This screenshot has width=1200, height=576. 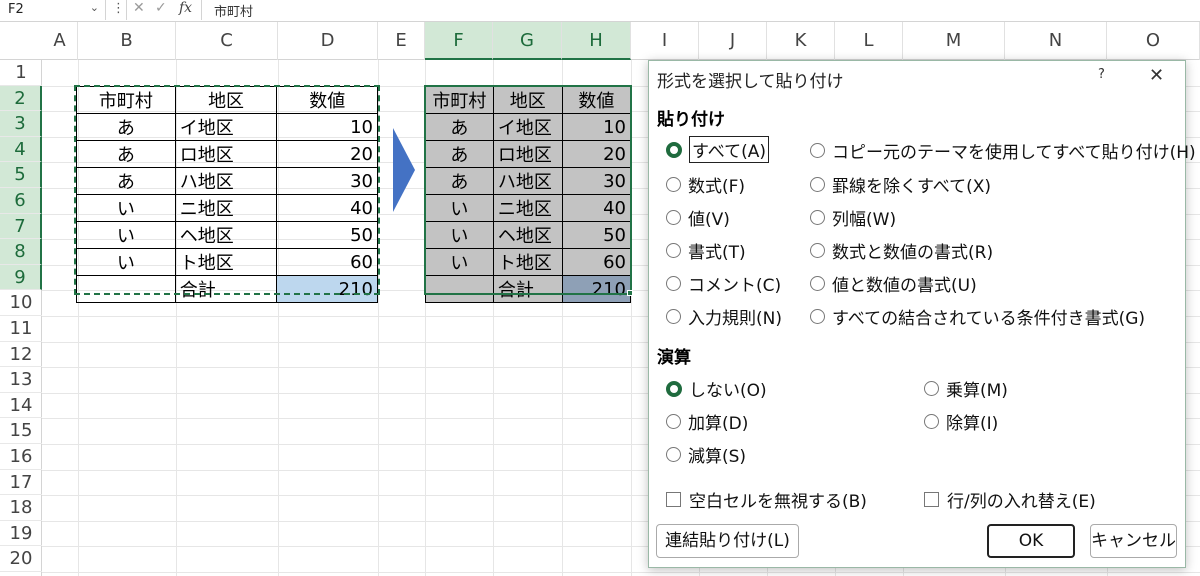 I want to click on name-box: F2 ⌄, so click(x=53, y=10).